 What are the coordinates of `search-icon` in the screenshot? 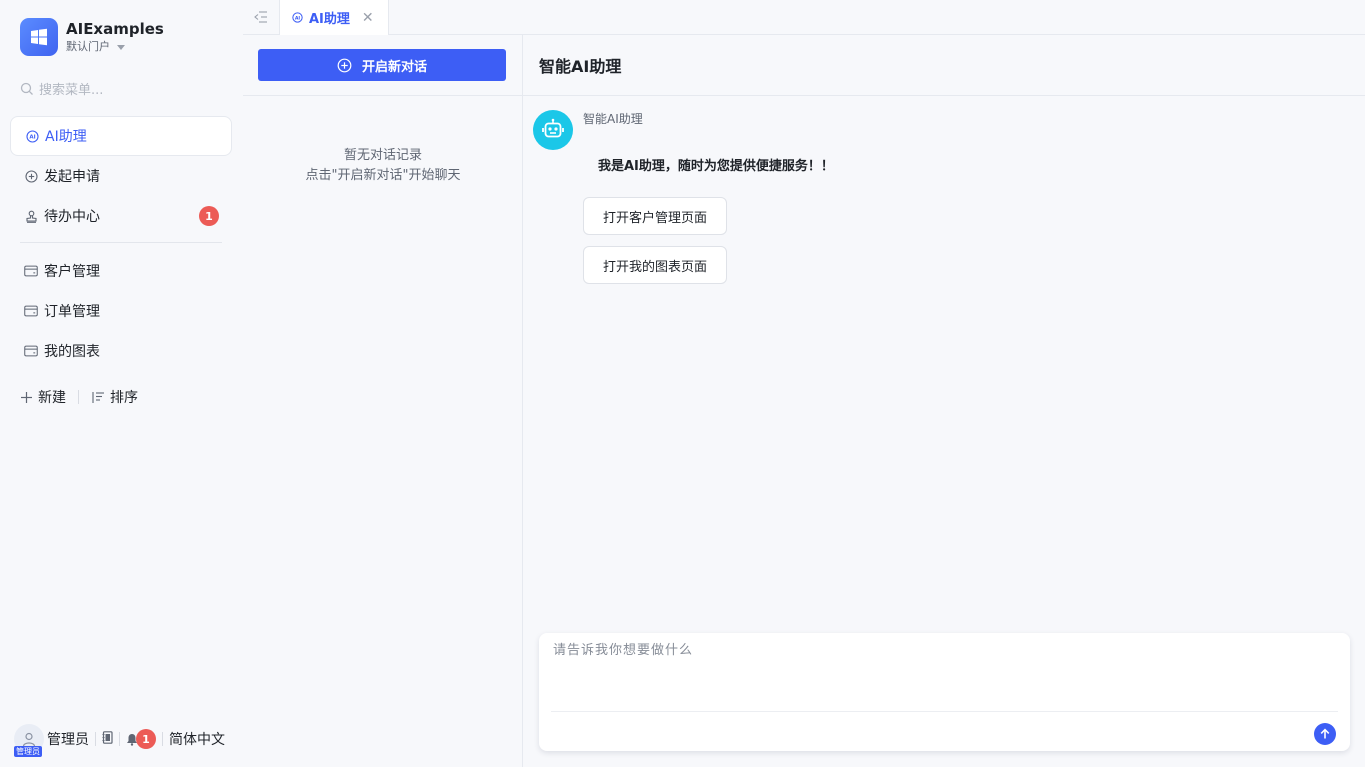 It's located at (26, 88).